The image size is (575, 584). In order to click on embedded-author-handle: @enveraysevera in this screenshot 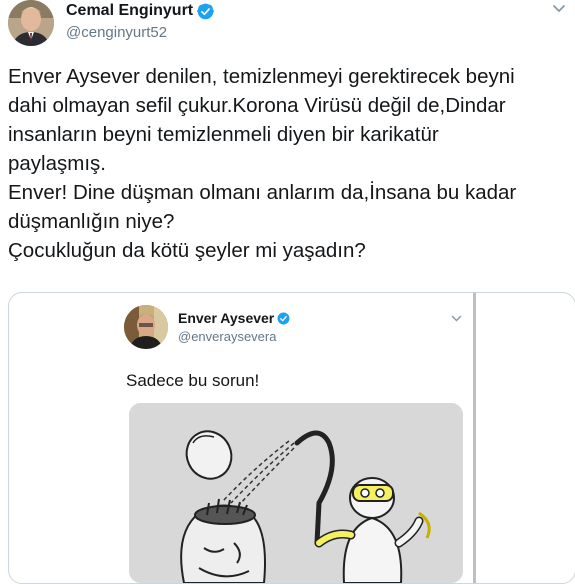, I will do `click(227, 336)`.